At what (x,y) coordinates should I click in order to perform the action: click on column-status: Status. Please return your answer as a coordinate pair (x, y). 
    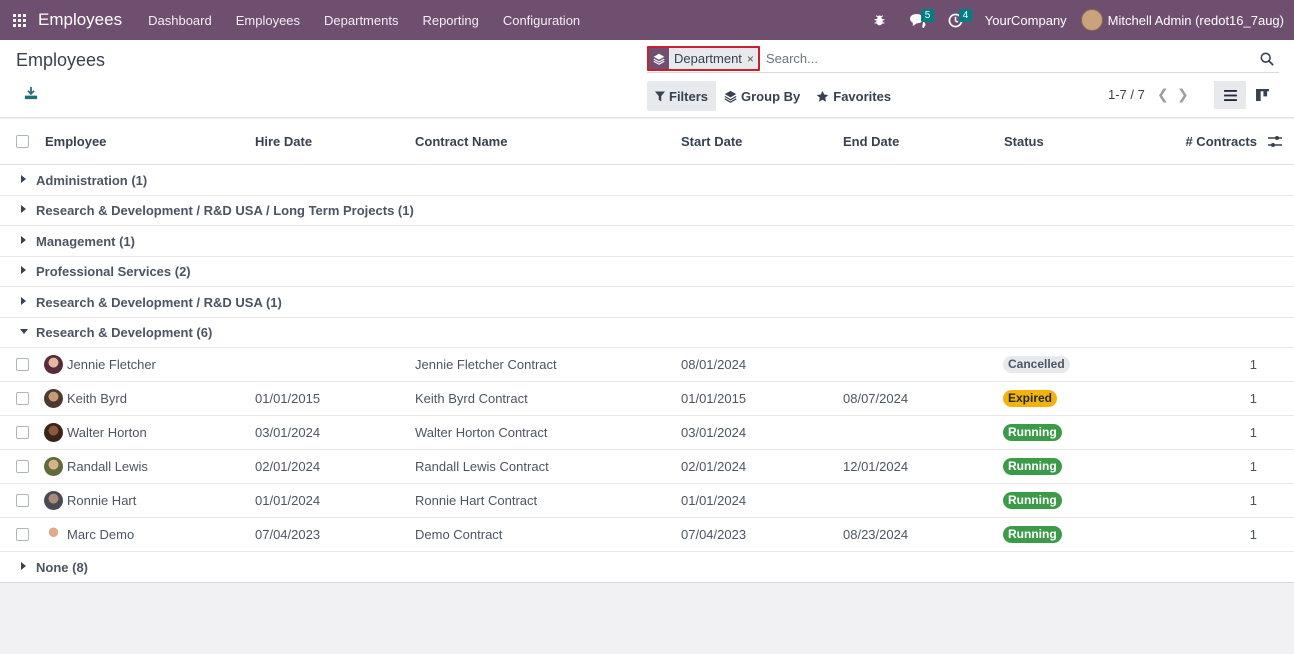
    Looking at the image, I should click on (1024, 141).